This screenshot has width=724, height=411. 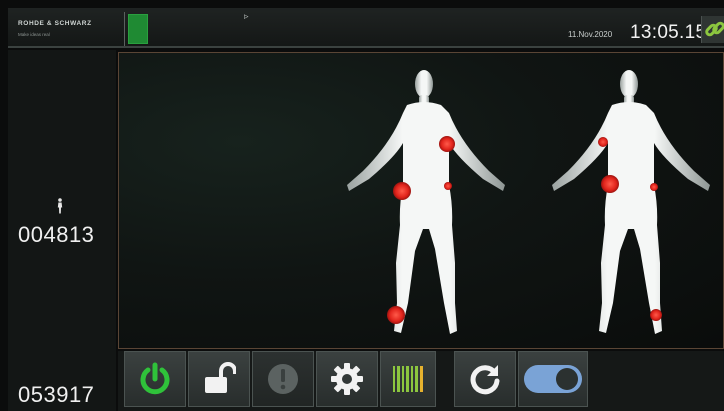 What do you see at coordinates (631, 202) in the screenshot?
I see `body-scan-back` at bounding box center [631, 202].